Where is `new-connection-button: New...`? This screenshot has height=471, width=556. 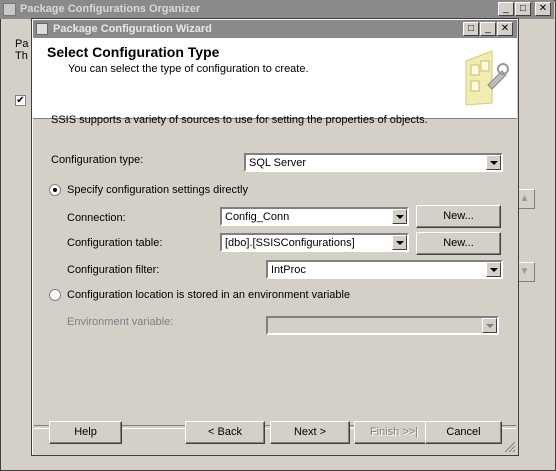 new-connection-button: New... is located at coordinates (458, 216).